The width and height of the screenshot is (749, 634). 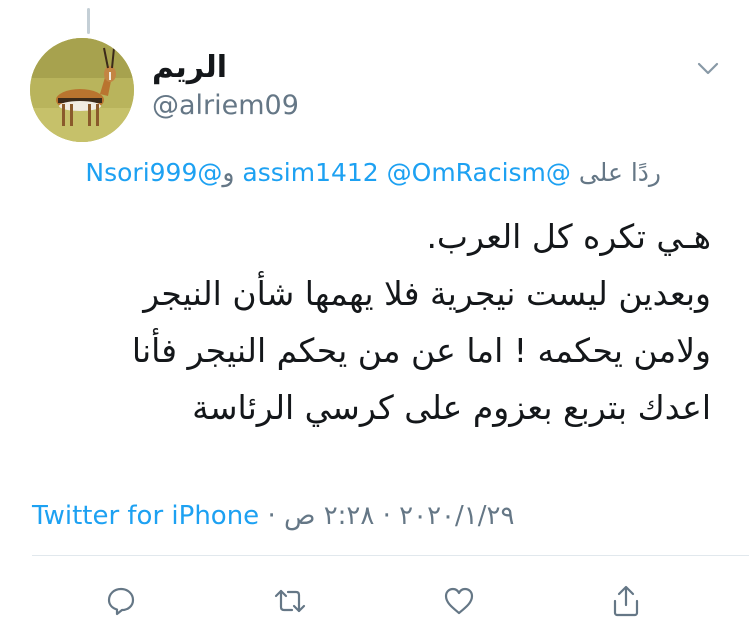 What do you see at coordinates (568, 236) in the screenshot?
I see `tweet-text-line: هـي تكره كل العرب.` at bounding box center [568, 236].